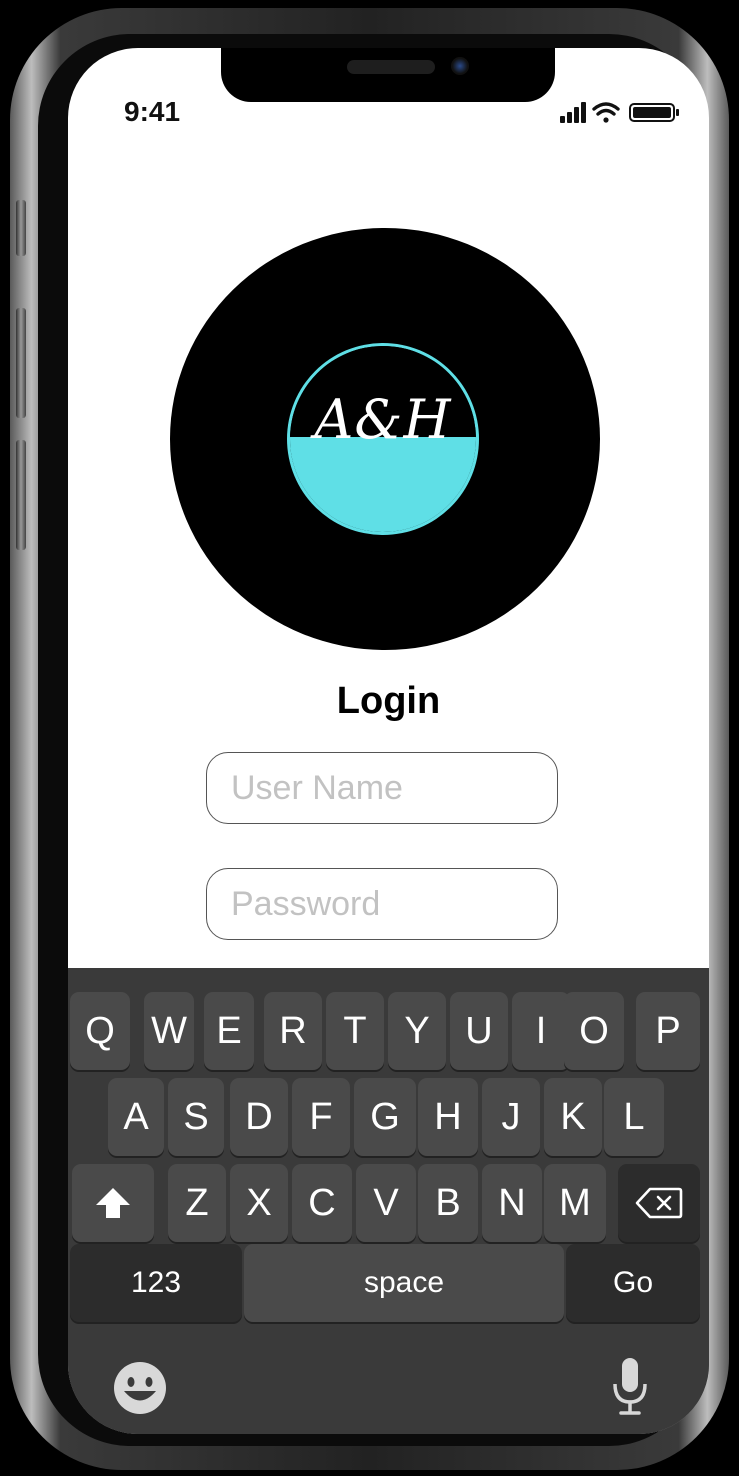 This screenshot has width=739, height=1476. I want to click on key-c: C, so click(322, 1203).